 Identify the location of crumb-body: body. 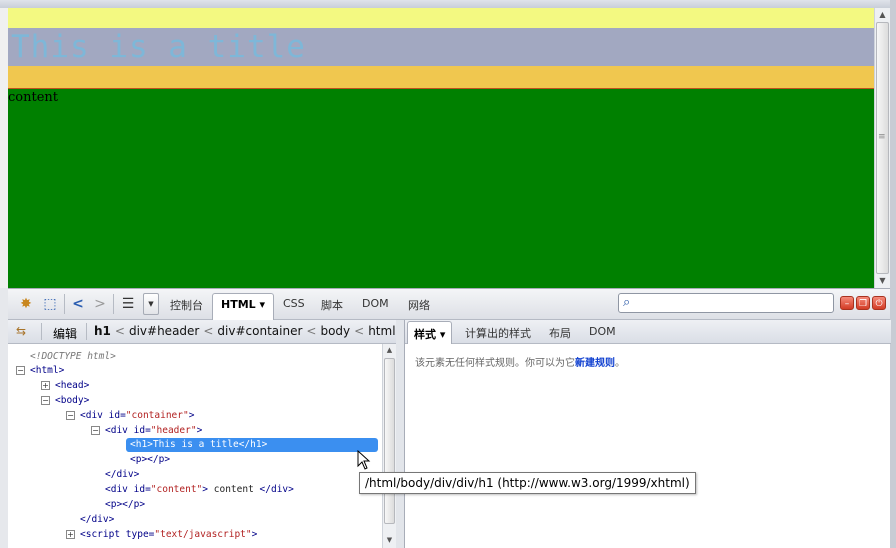
(335, 331).